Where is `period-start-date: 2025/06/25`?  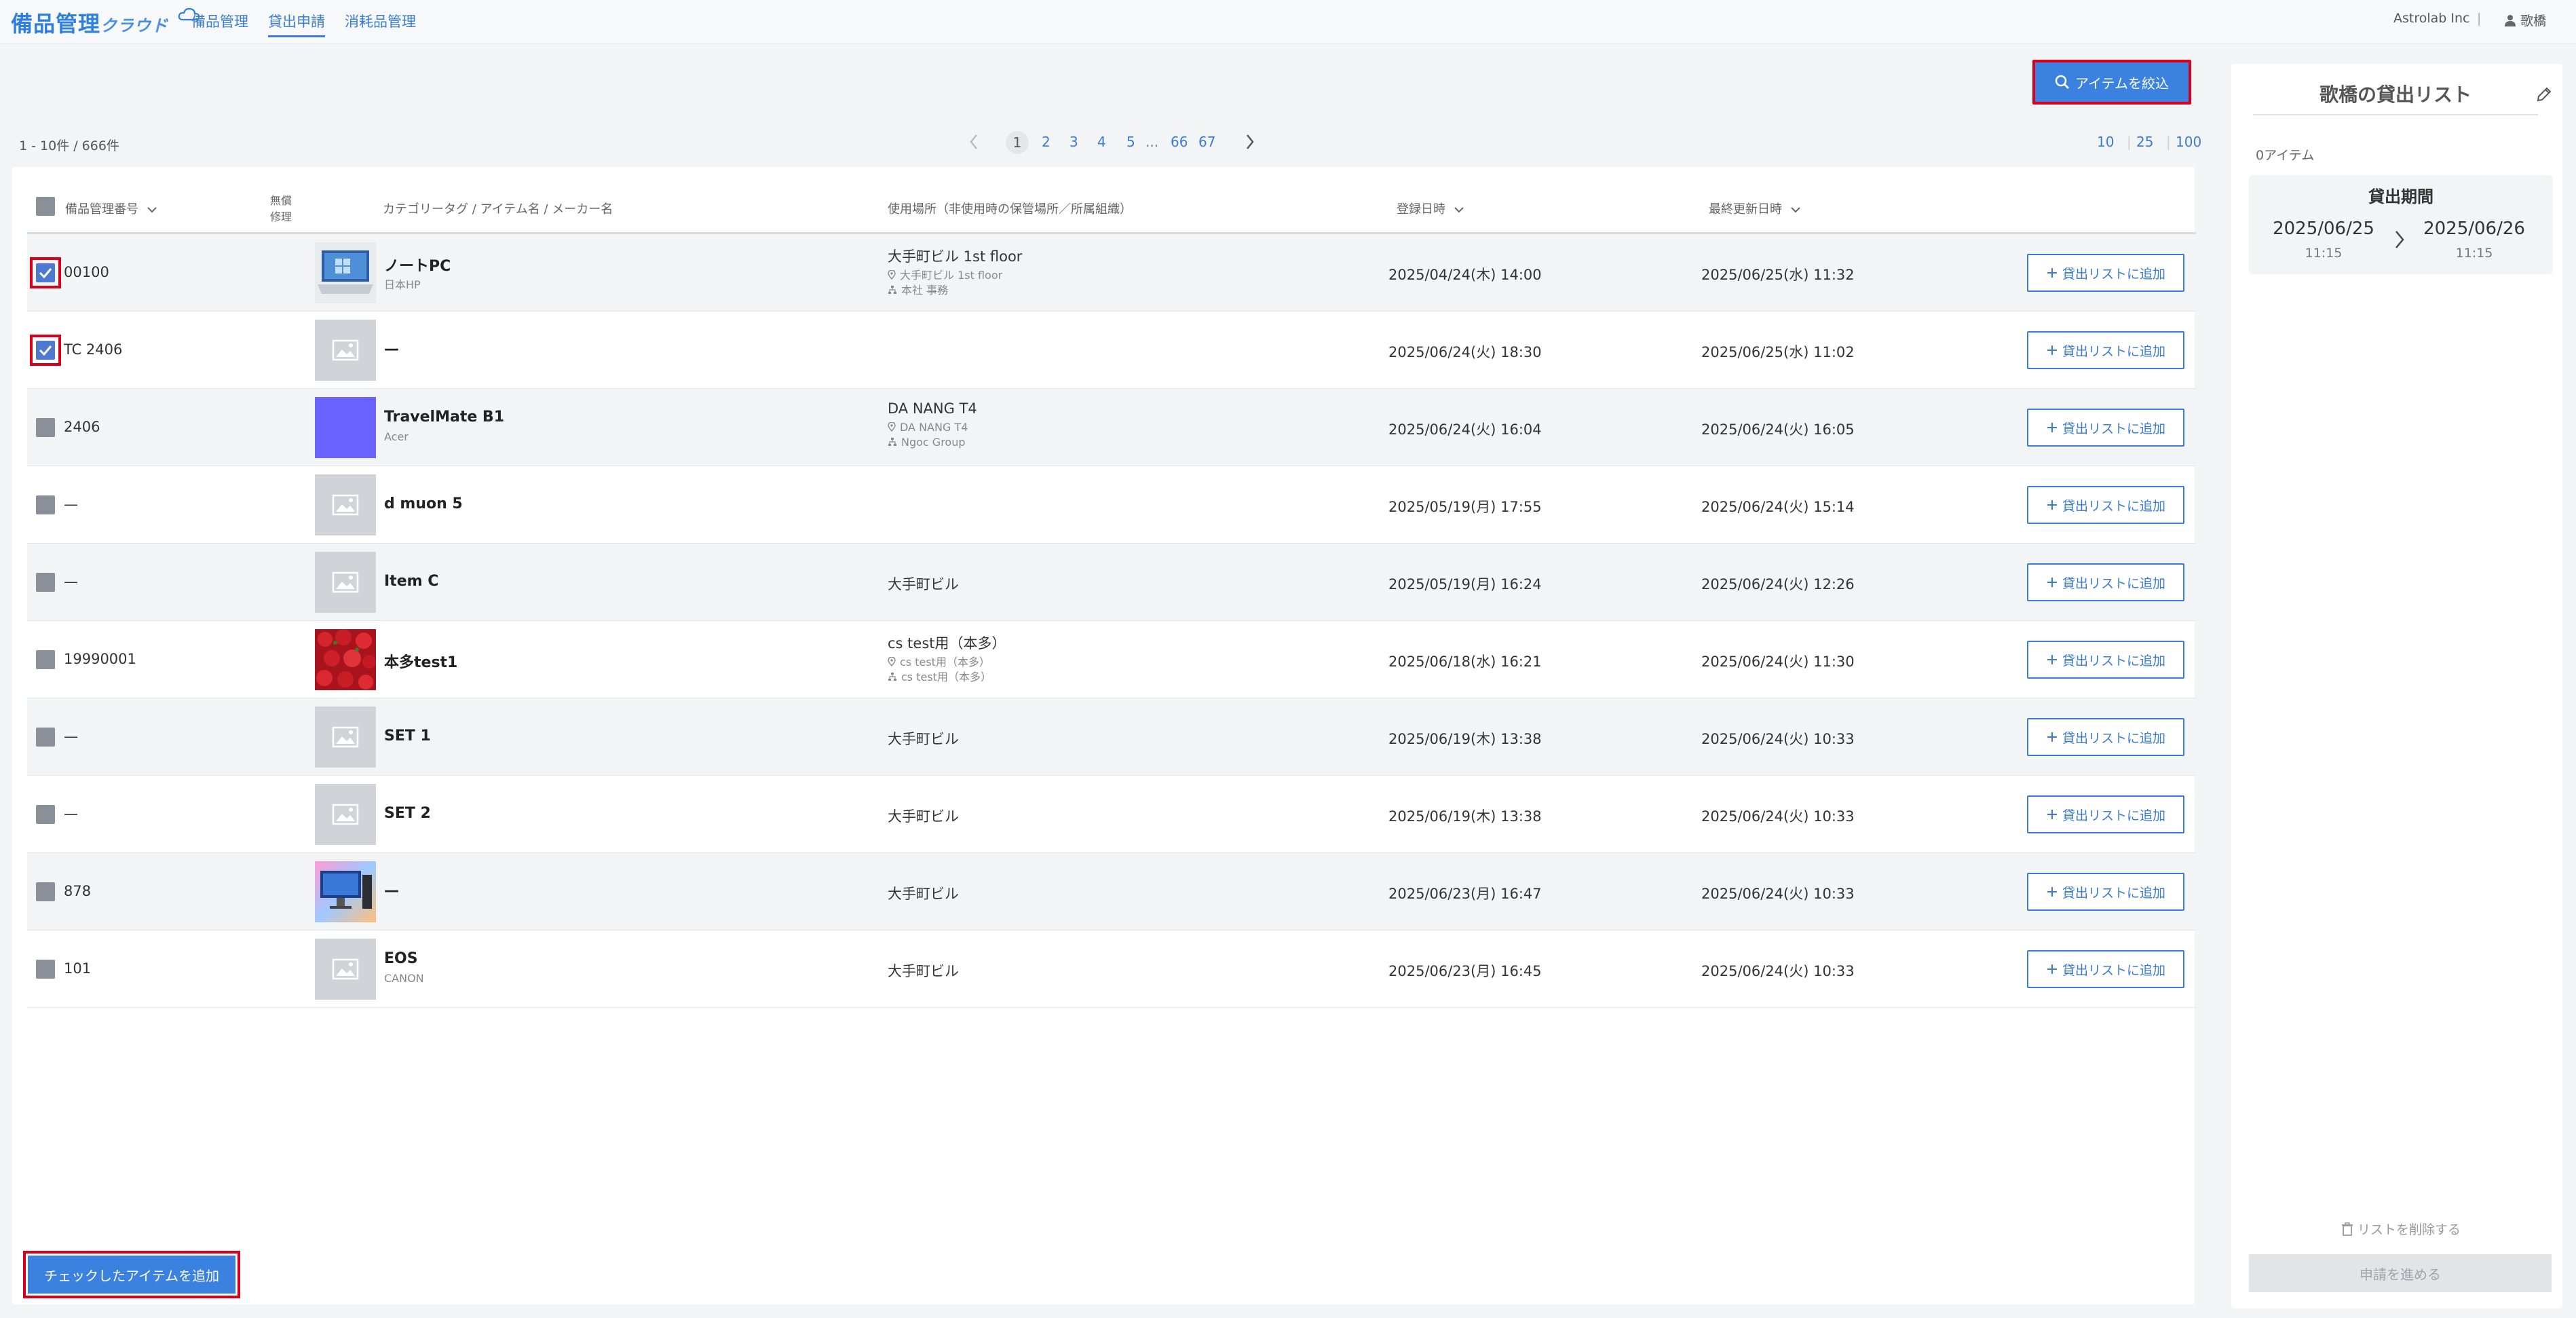
period-start-date: 2025/06/25 is located at coordinates (2323, 229).